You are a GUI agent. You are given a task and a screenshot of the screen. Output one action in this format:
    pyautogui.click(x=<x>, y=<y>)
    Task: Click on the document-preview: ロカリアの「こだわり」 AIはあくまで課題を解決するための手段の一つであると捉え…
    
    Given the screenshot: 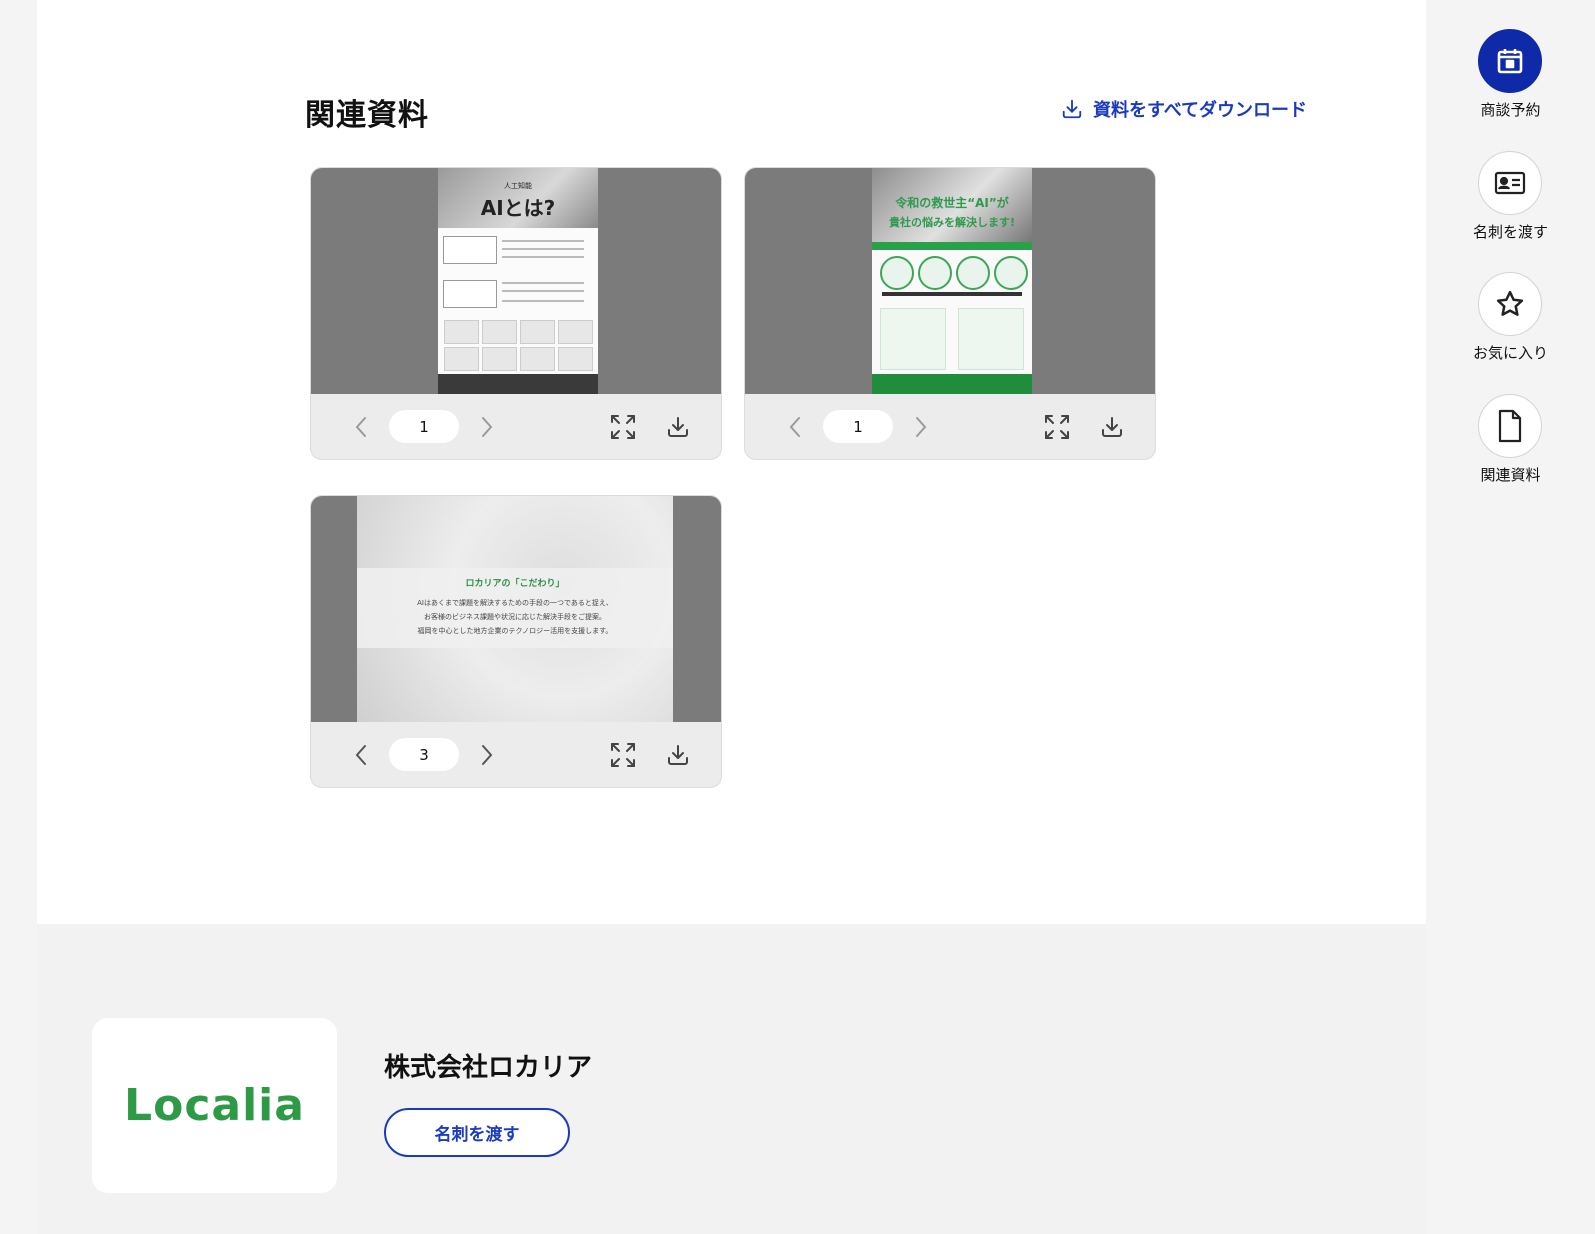 What is the action you would take?
    pyautogui.click(x=516, y=609)
    